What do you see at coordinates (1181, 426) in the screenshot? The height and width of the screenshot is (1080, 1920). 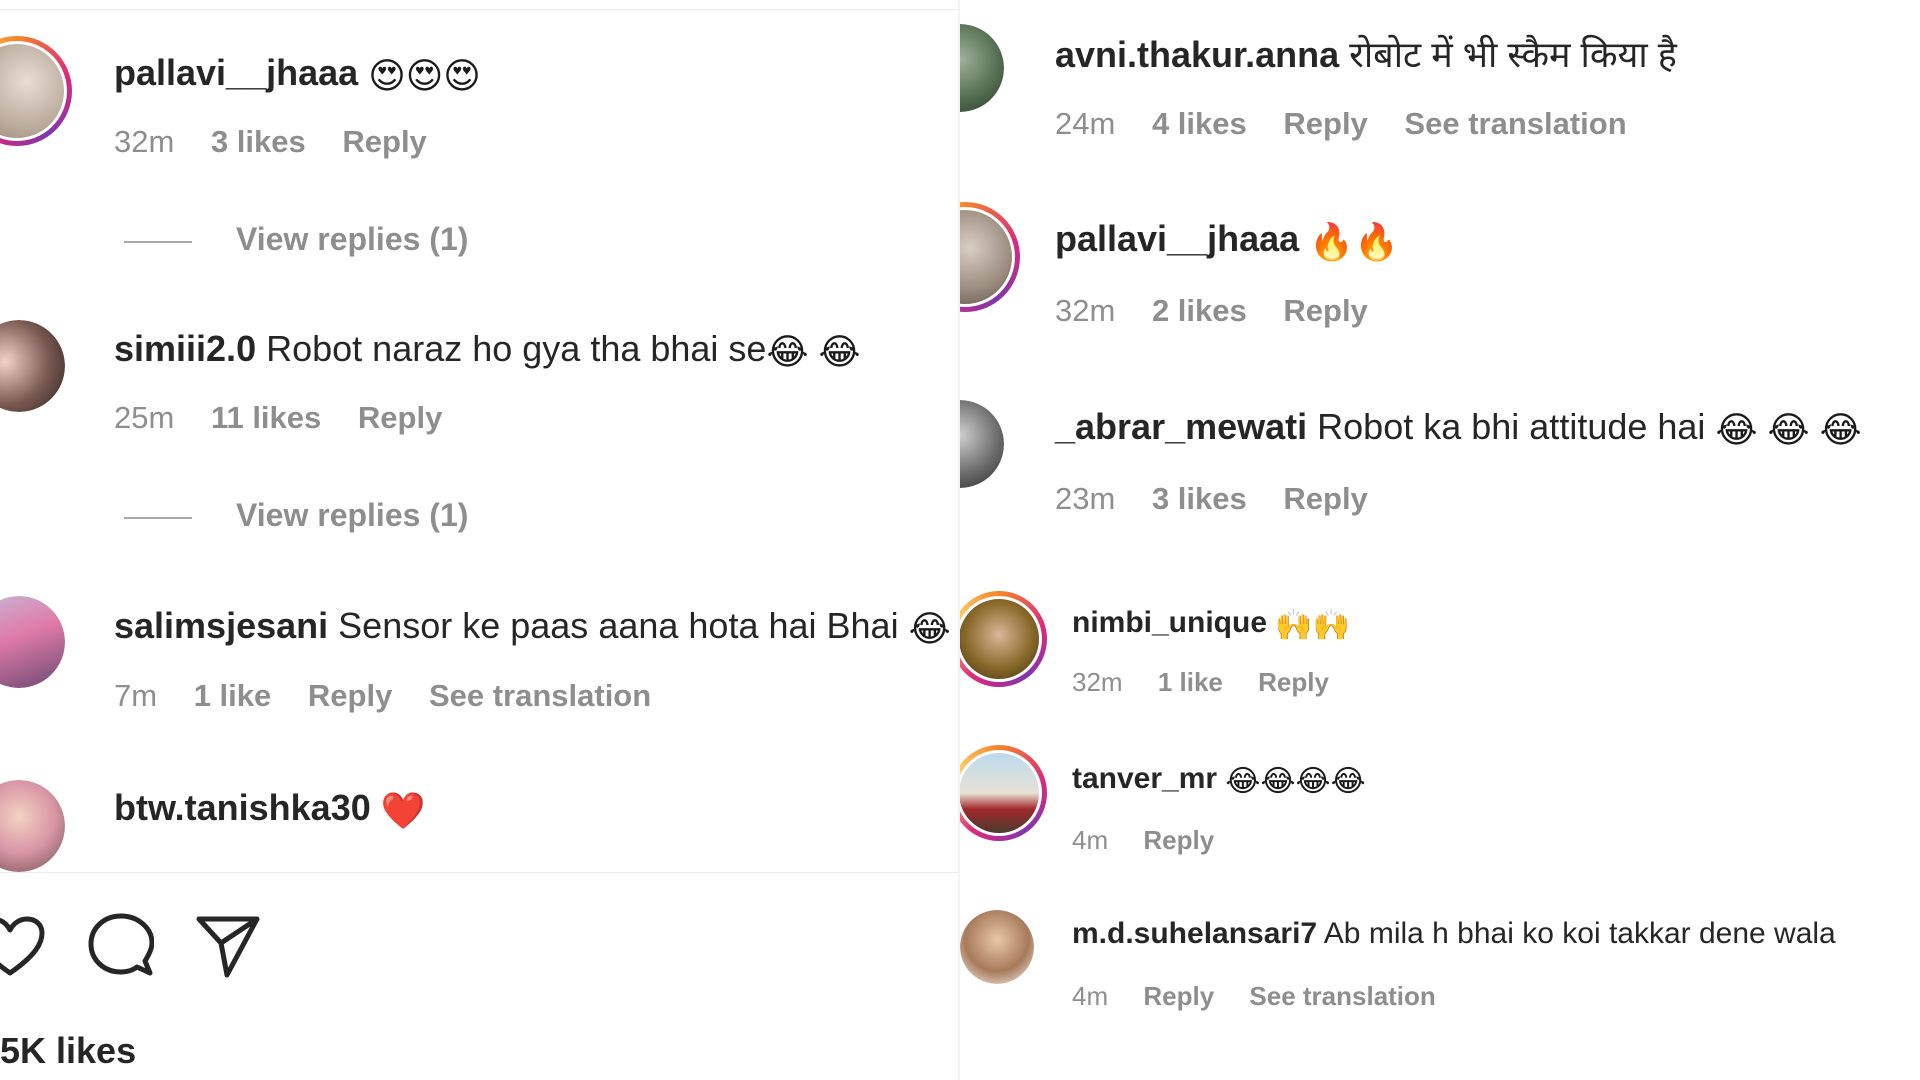 I see `comment-username: _abrar_mewati` at bounding box center [1181, 426].